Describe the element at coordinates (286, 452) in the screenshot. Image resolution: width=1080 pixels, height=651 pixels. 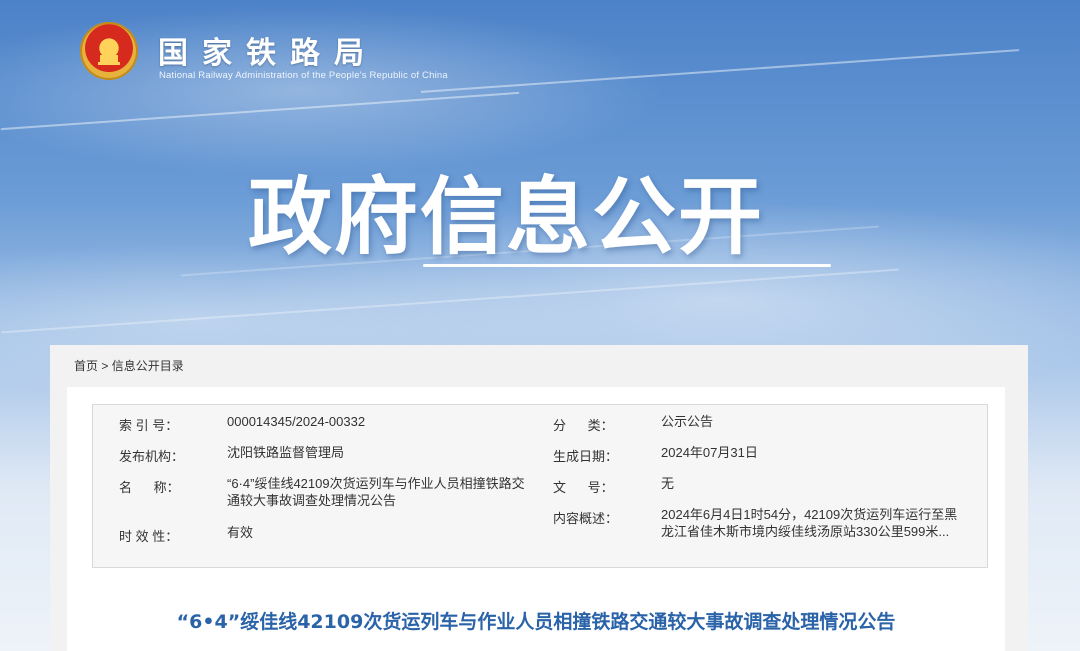
I see `issuer-value: 沈阳铁路监督管理局` at that location.